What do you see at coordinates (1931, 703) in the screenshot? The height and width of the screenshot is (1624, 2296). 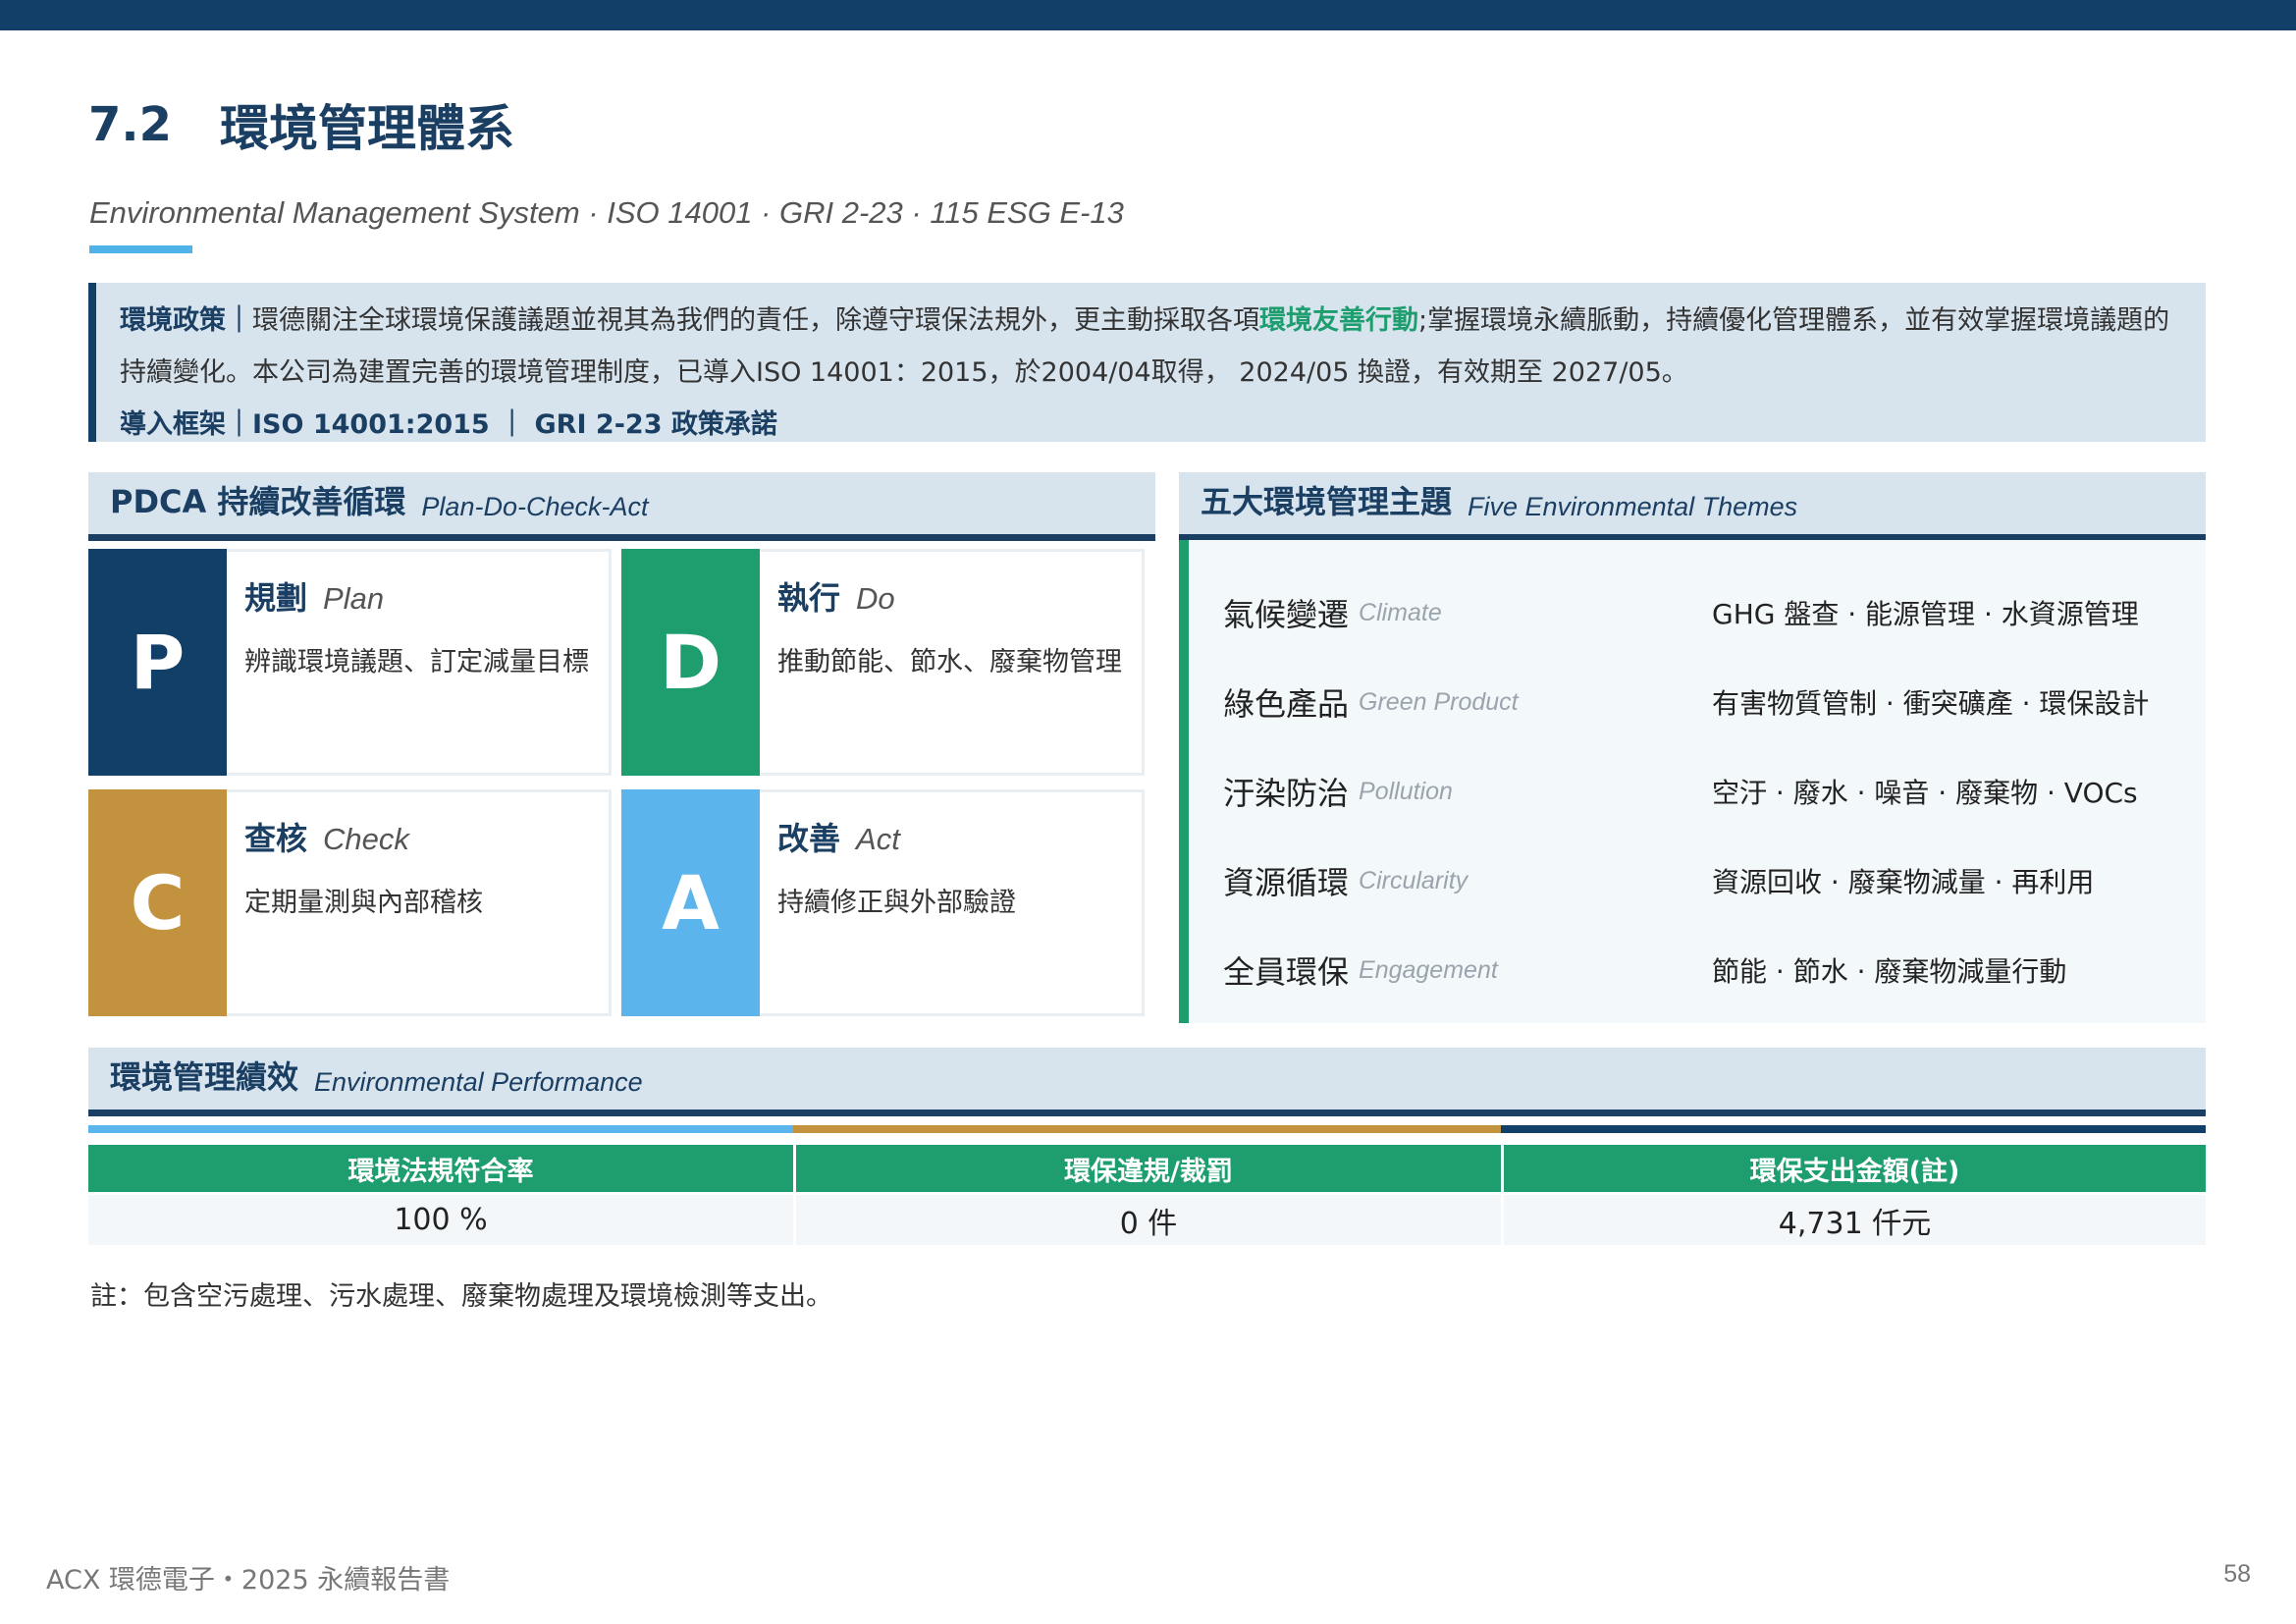 I see `theme-desc: 有害物質管制 · 衝突礦產 · 環保設計` at bounding box center [1931, 703].